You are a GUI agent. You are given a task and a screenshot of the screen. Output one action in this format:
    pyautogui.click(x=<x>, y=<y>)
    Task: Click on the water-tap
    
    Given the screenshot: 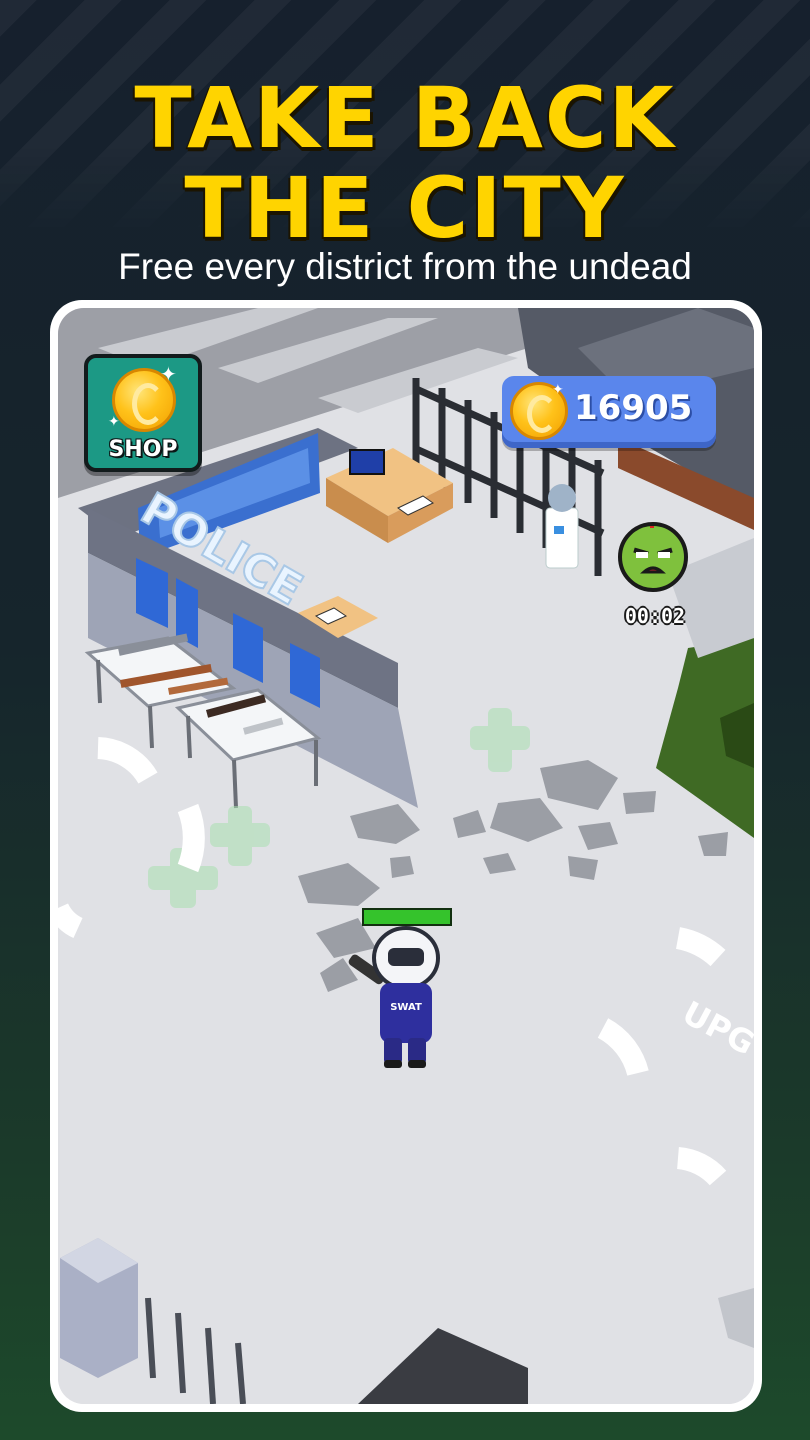 What is the action you would take?
    pyautogui.click(x=559, y=530)
    